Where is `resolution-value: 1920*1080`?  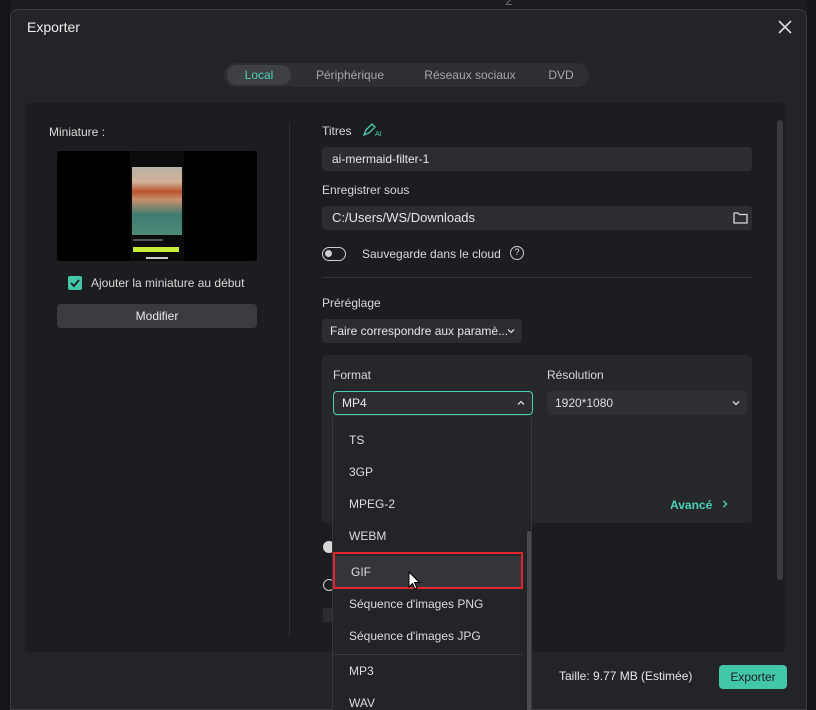 resolution-value: 1920*1080 is located at coordinates (584, 403).